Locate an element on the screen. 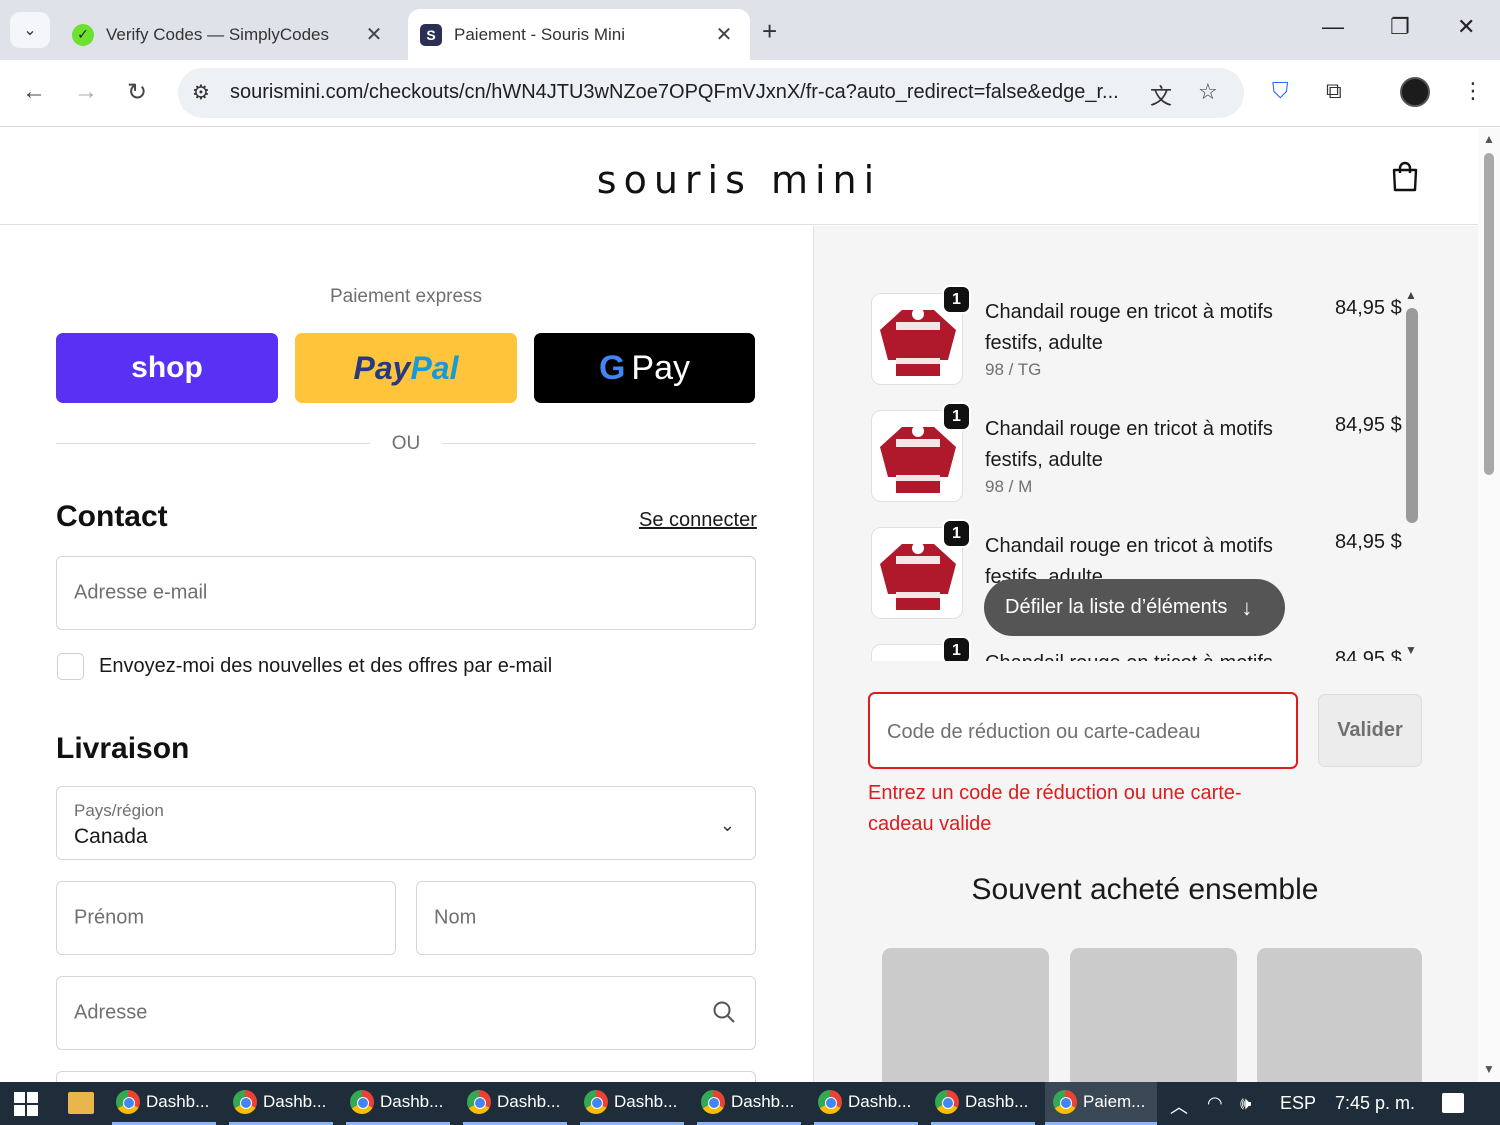 The width and height of the screenshot is (1500, 1125). scroll-list-button: Défiler la liste d’éléments ↓ is located at coordinates (1134, 607).